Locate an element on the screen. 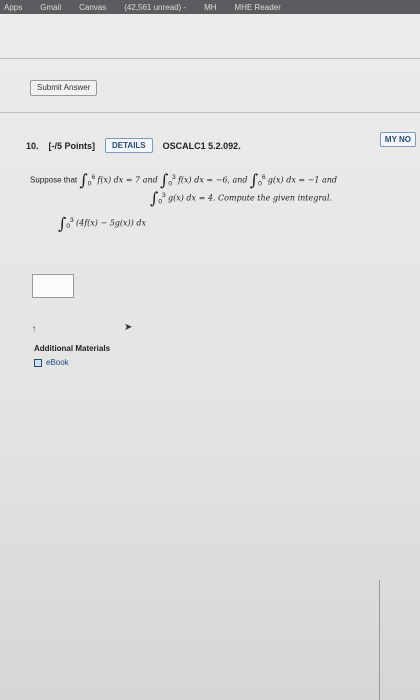 The width and height of the screenshot is (420, 700). book-icon is located at coordinates (38, 362).